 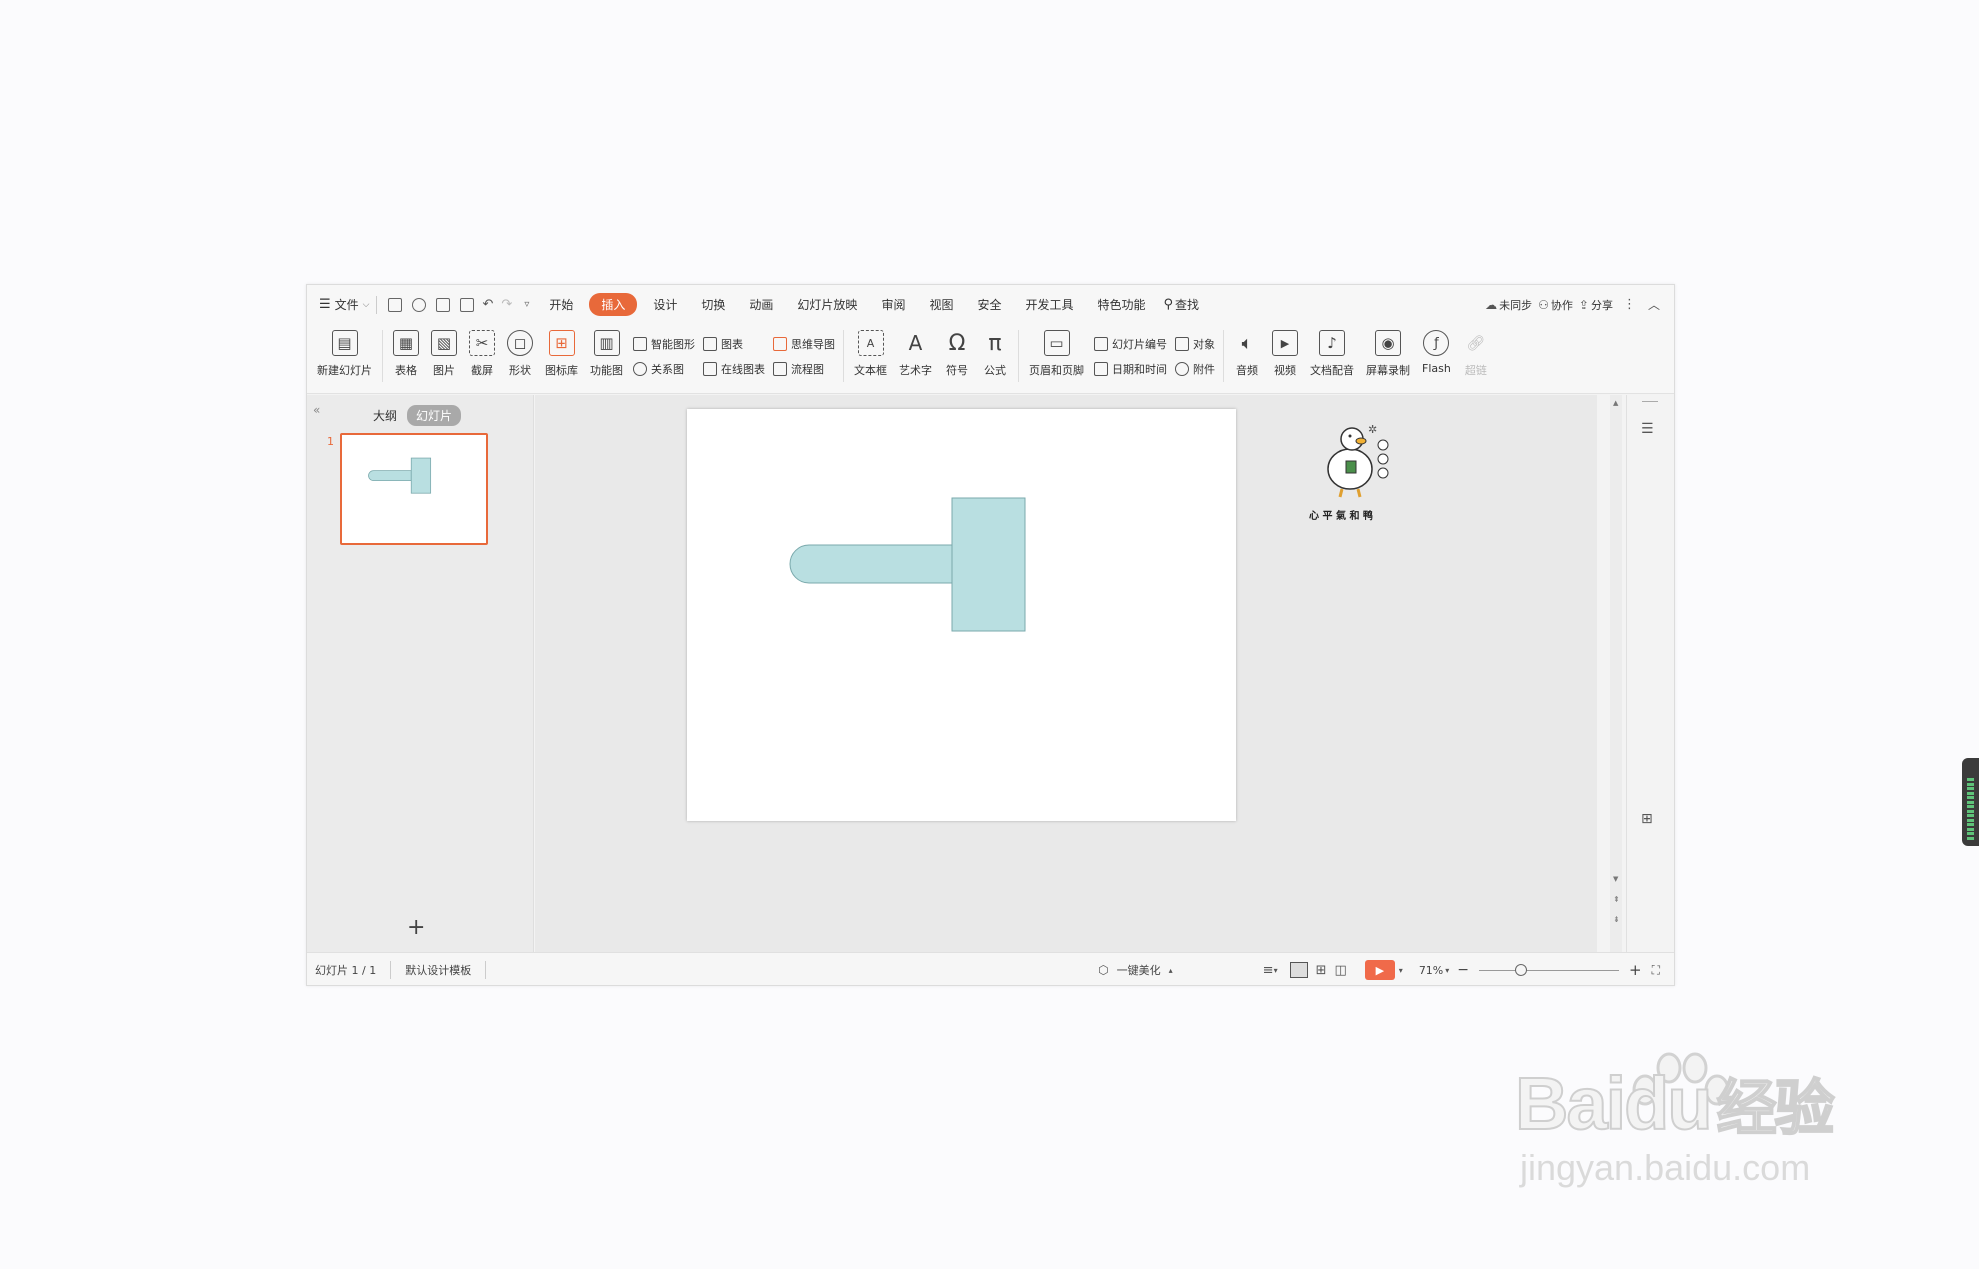 I want to click on tab-transition: 切换, so click(x=713, y=304).